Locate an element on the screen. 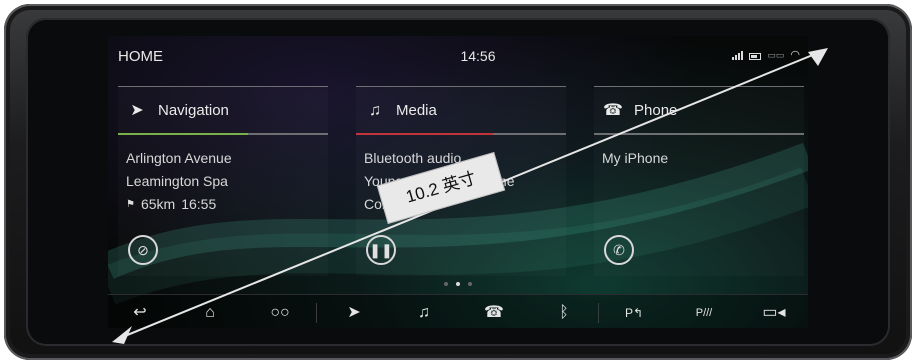  bottom-dock: ↩ ⌂ ○○ ➤ ♫ ☎ ᛒ P↰ P/// ▭◂ is located at coordinates (458, 311).